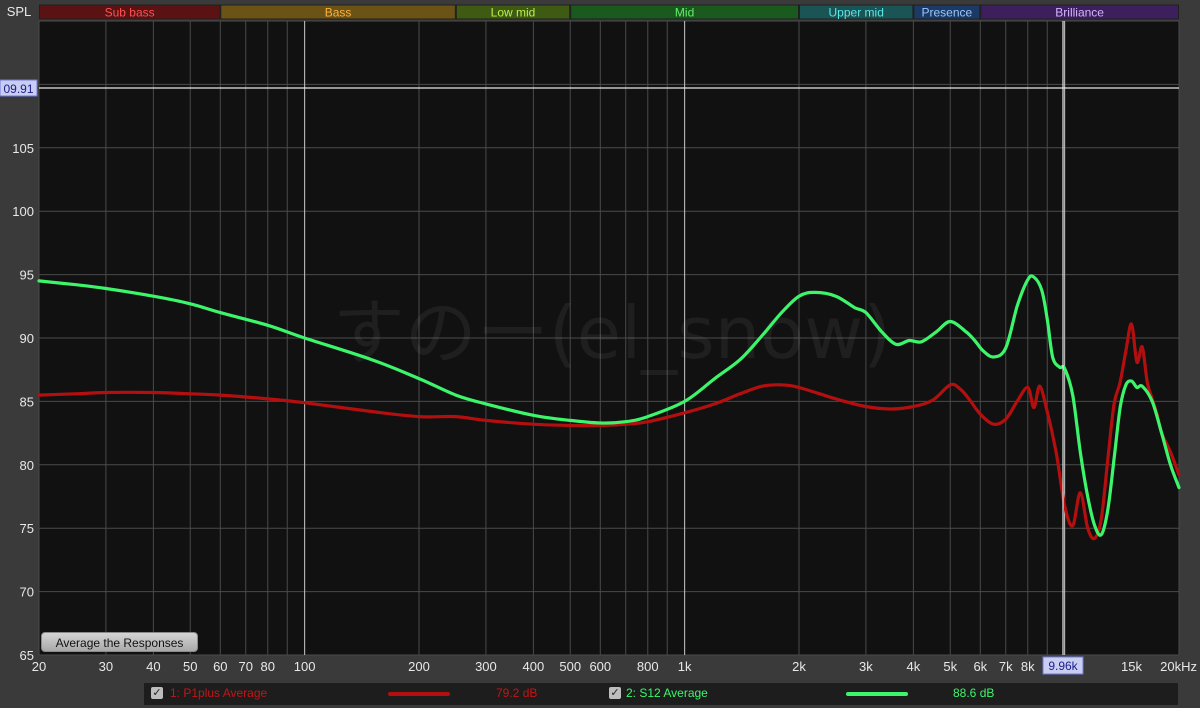 The image size is (1200, 708). Describe the element at coordinates (246, 666) in the screenshot. I see `x-tick-label: 70` at that location.